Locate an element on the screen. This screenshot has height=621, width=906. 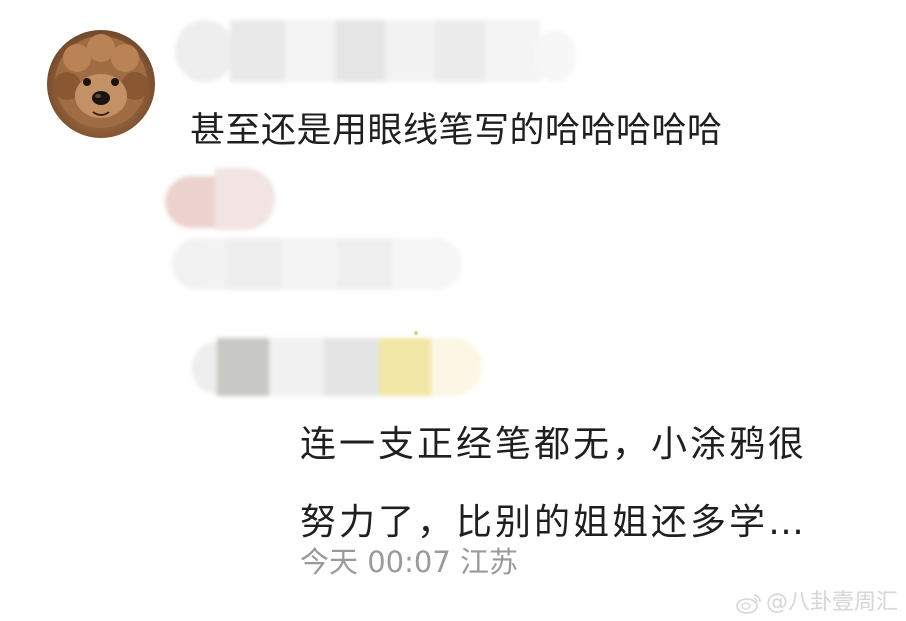
reply-time: 今天 00:07 is located at coordinates (375, 562).